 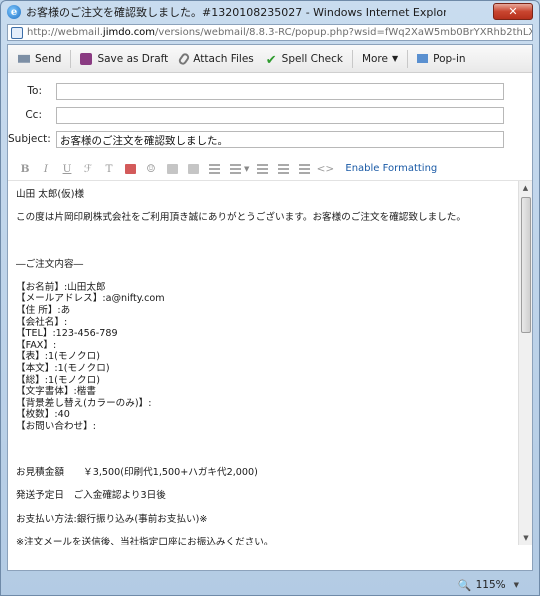 I want to click on body-line: 発送予定日 ご入金確認より3日後, so click(x=91, y=496).